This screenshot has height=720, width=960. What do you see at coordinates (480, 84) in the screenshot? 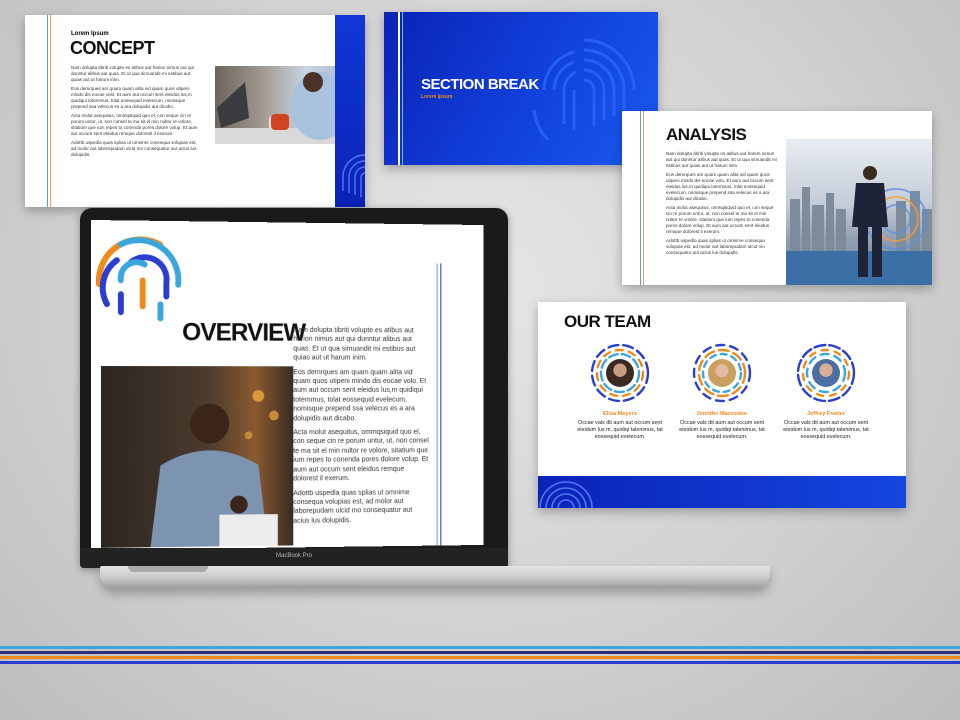
I see `section-title: SECTION BREAK` at bounding box center [480, 84].